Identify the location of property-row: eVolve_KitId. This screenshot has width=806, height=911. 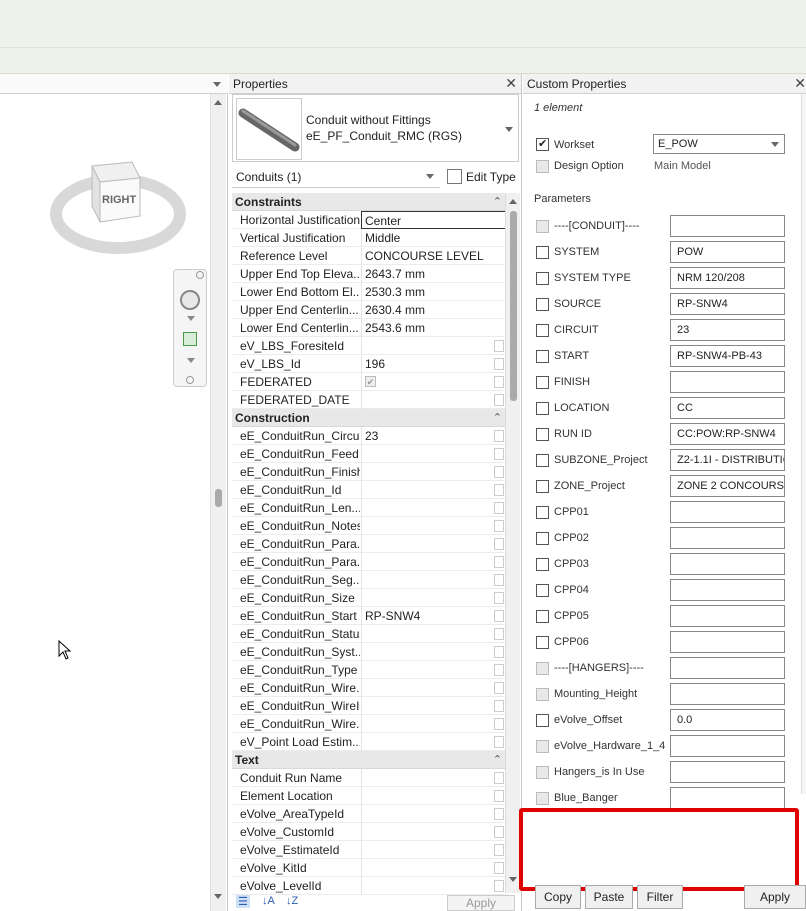
(370, 868).